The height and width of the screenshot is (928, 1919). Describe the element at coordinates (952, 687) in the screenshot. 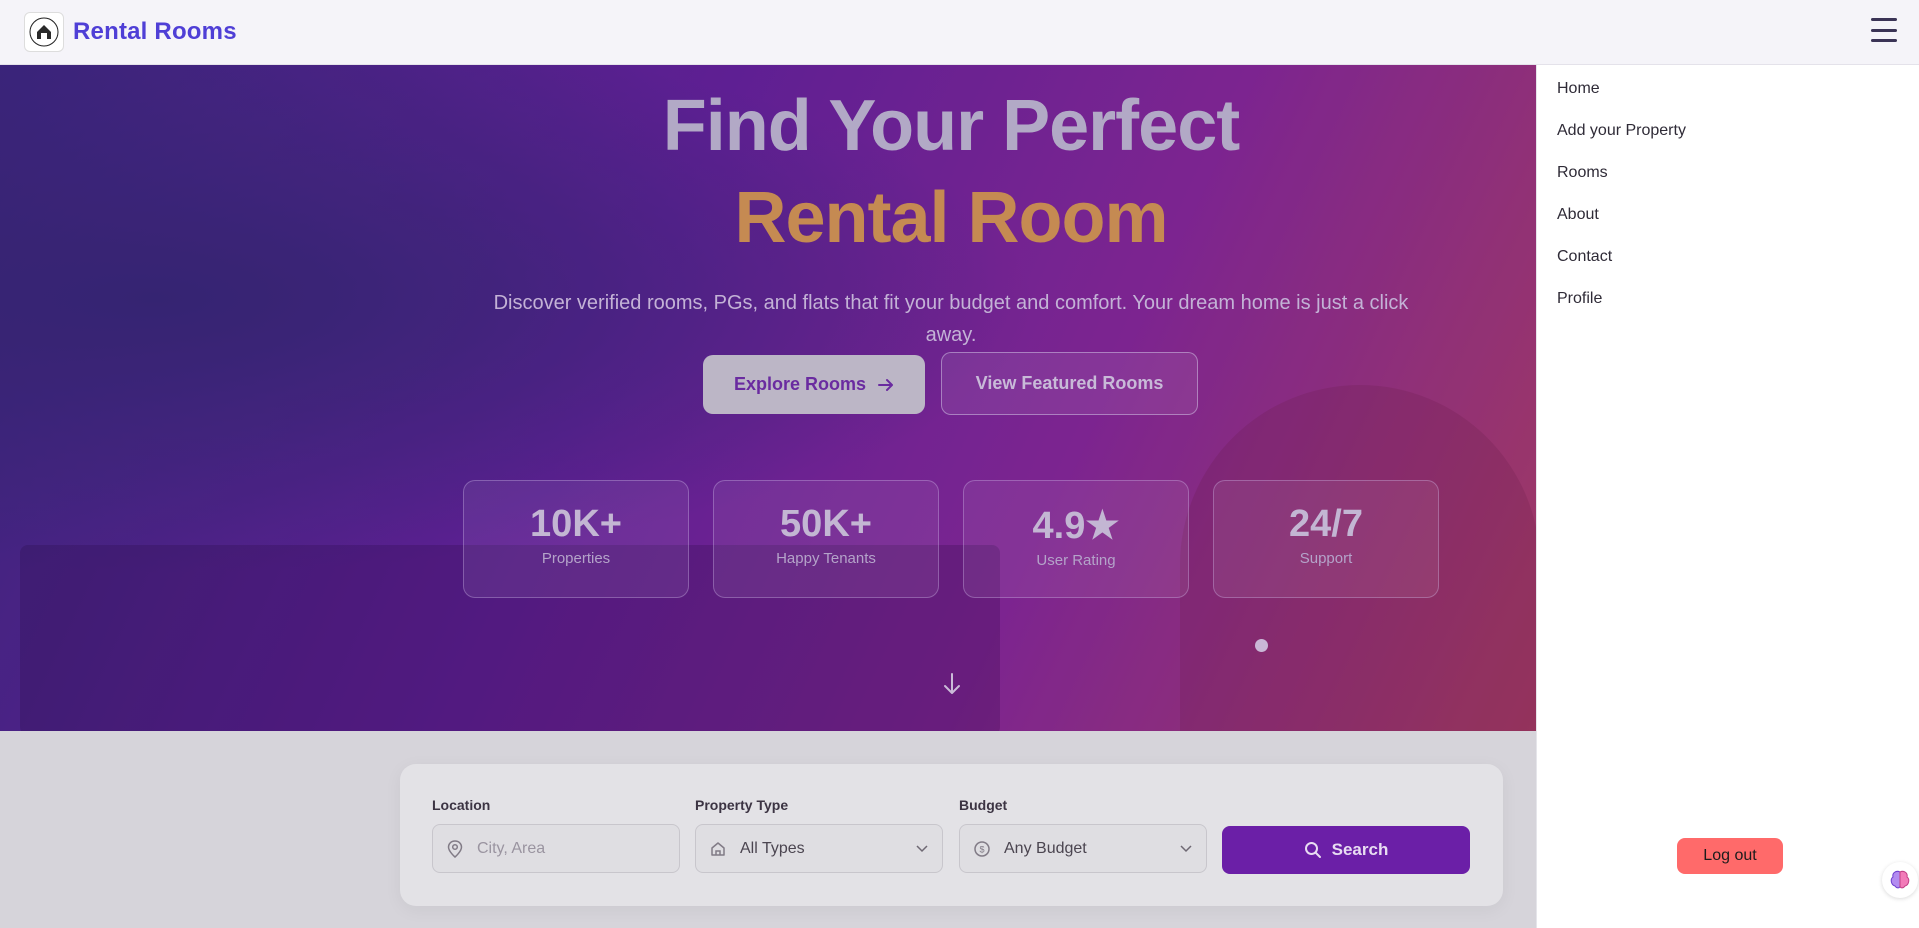

I see `scroll-down-arrow-icon` at that location.